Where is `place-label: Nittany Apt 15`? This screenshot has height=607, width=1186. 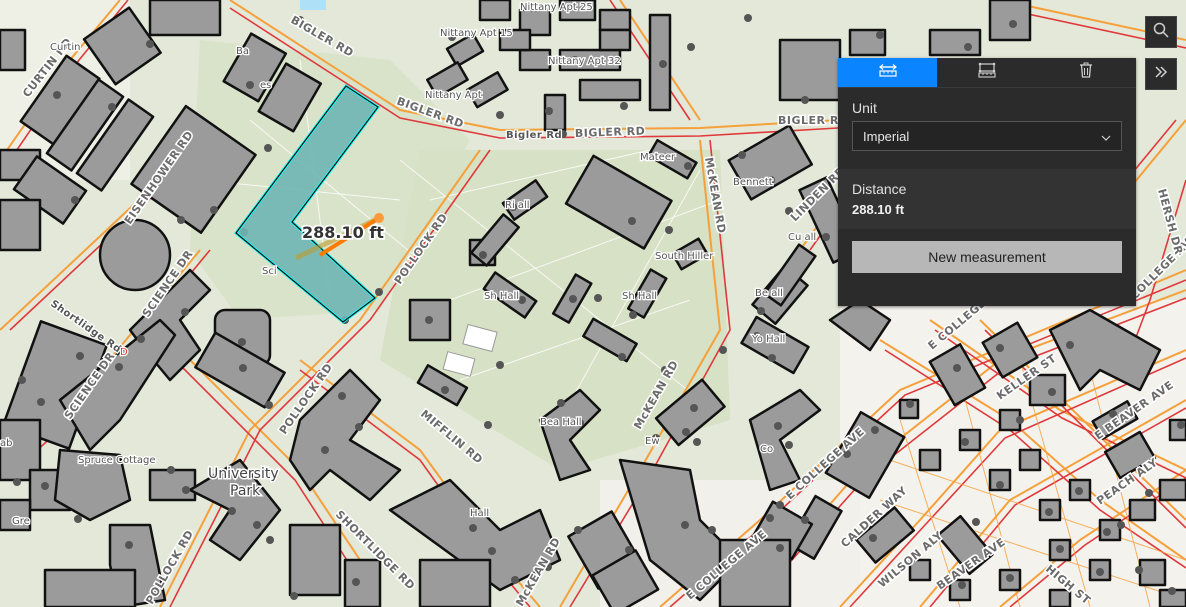 place-label: Nittany Apt 15 is located at coordinates (476, 33).